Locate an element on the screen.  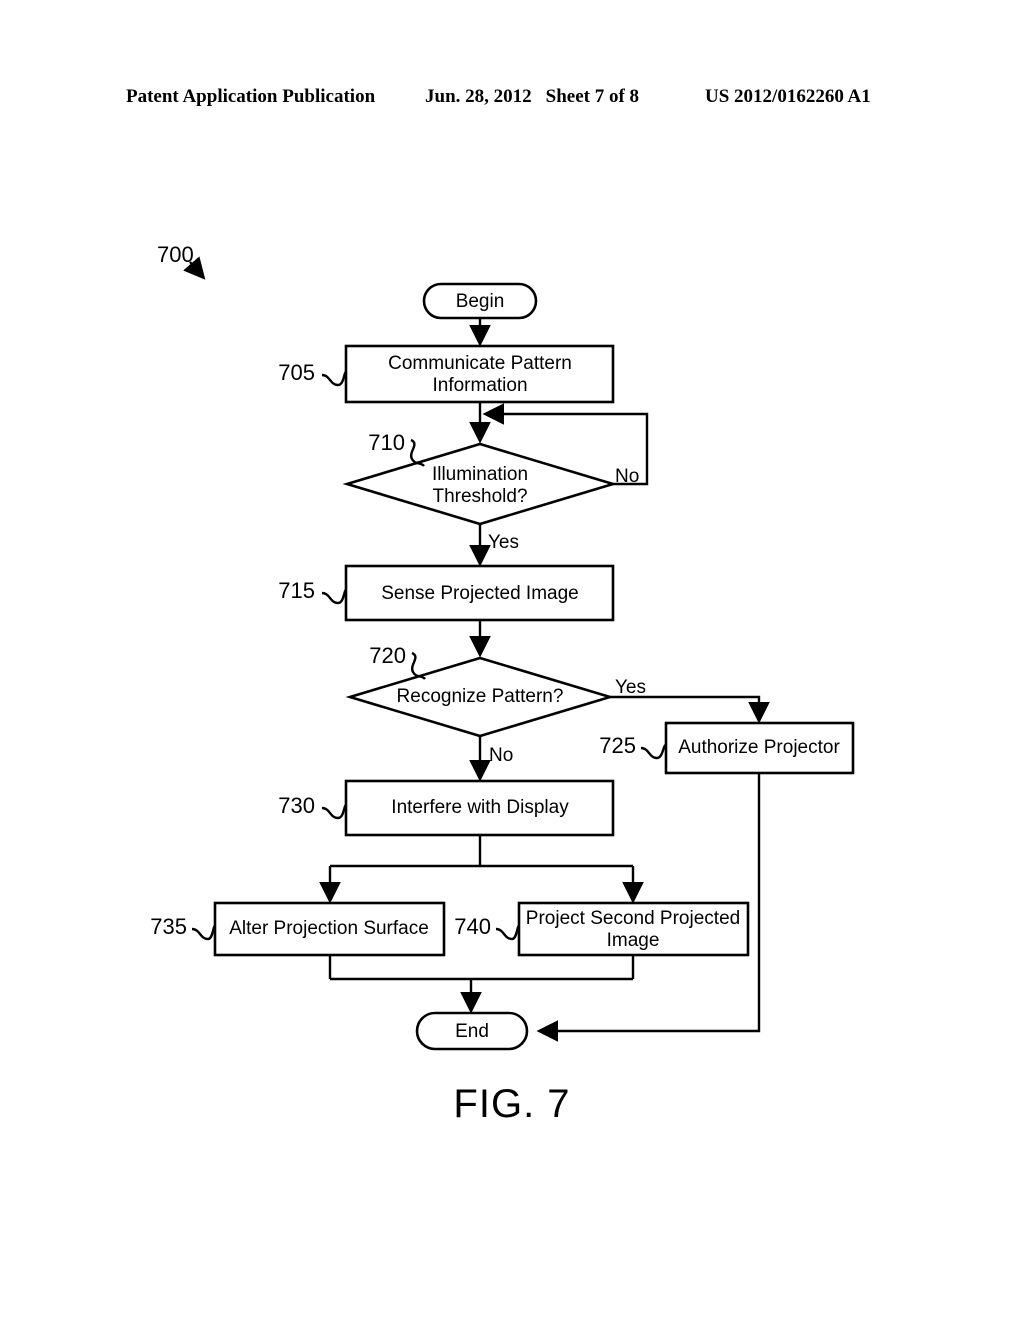
ref-720: 720 is located at coordinates (387, 655).